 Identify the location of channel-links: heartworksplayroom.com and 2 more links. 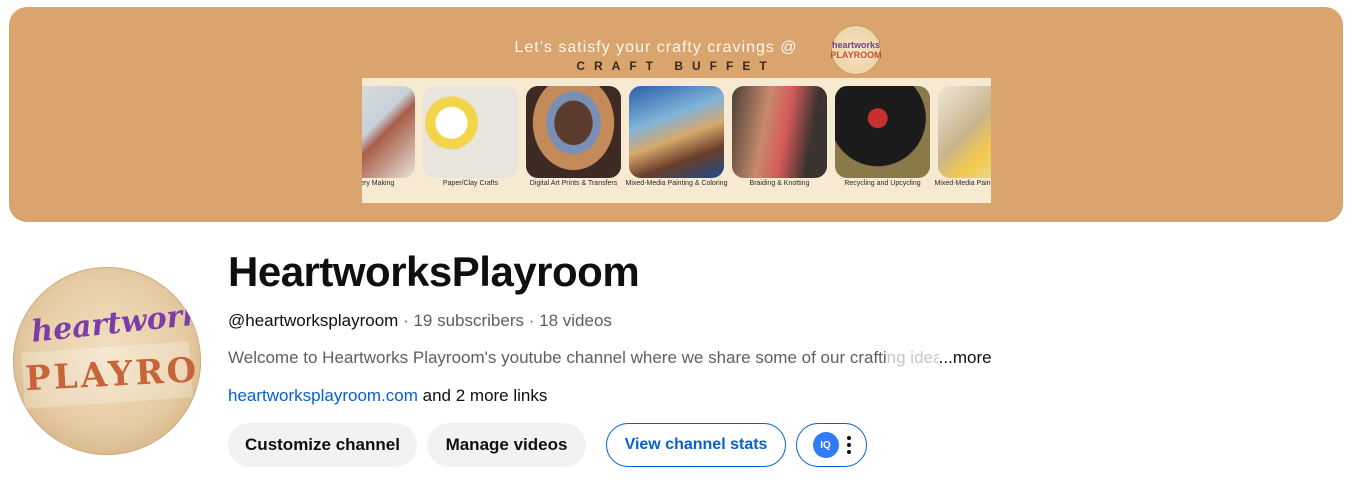
(387, 396).